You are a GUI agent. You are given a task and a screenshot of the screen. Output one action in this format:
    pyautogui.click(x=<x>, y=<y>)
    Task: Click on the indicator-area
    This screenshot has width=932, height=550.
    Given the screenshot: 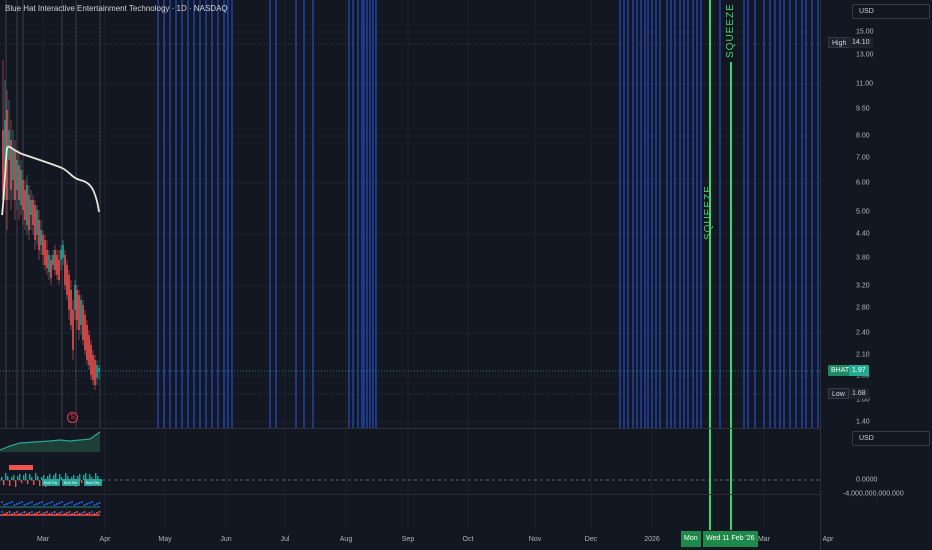 What is the action you would take?
    pyautogui.click(x=50, y=442)
    